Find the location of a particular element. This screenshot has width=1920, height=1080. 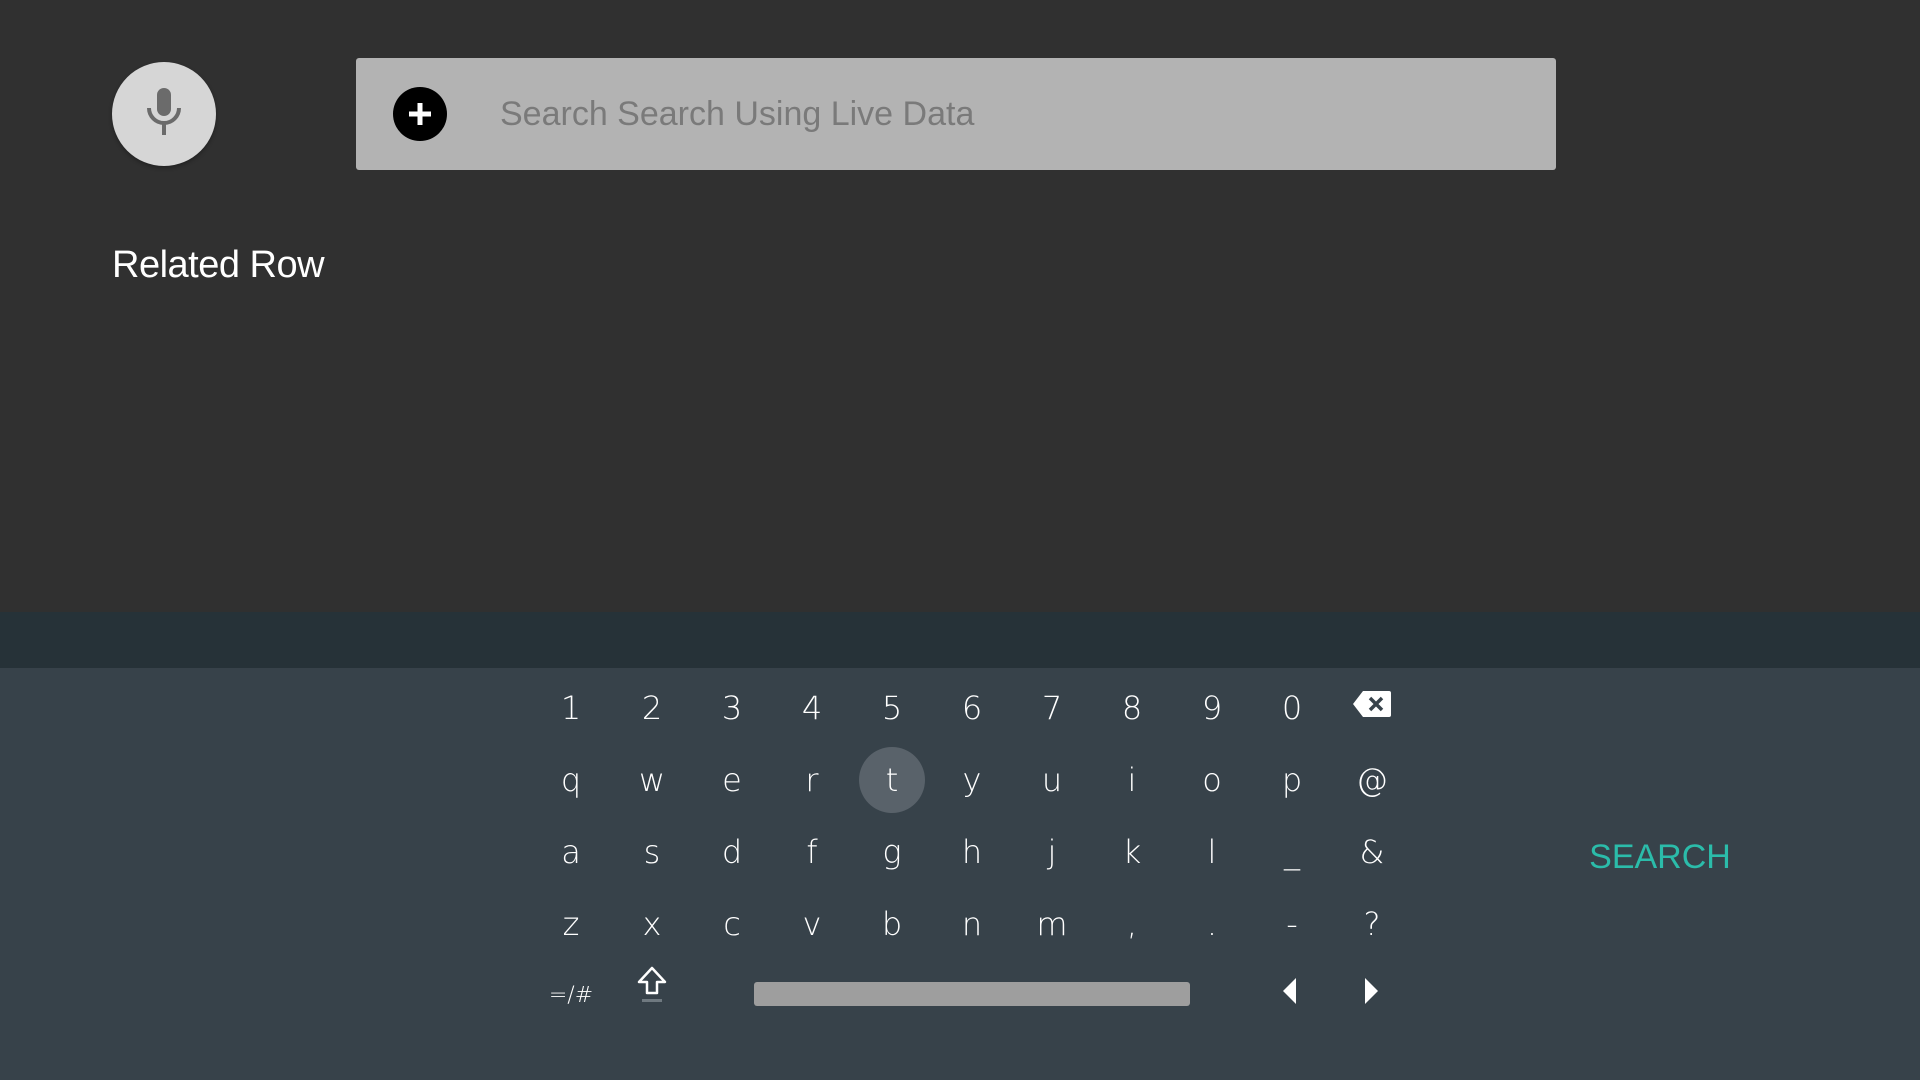

key-digits-6: 7 is located at coordinates (1052, 708).